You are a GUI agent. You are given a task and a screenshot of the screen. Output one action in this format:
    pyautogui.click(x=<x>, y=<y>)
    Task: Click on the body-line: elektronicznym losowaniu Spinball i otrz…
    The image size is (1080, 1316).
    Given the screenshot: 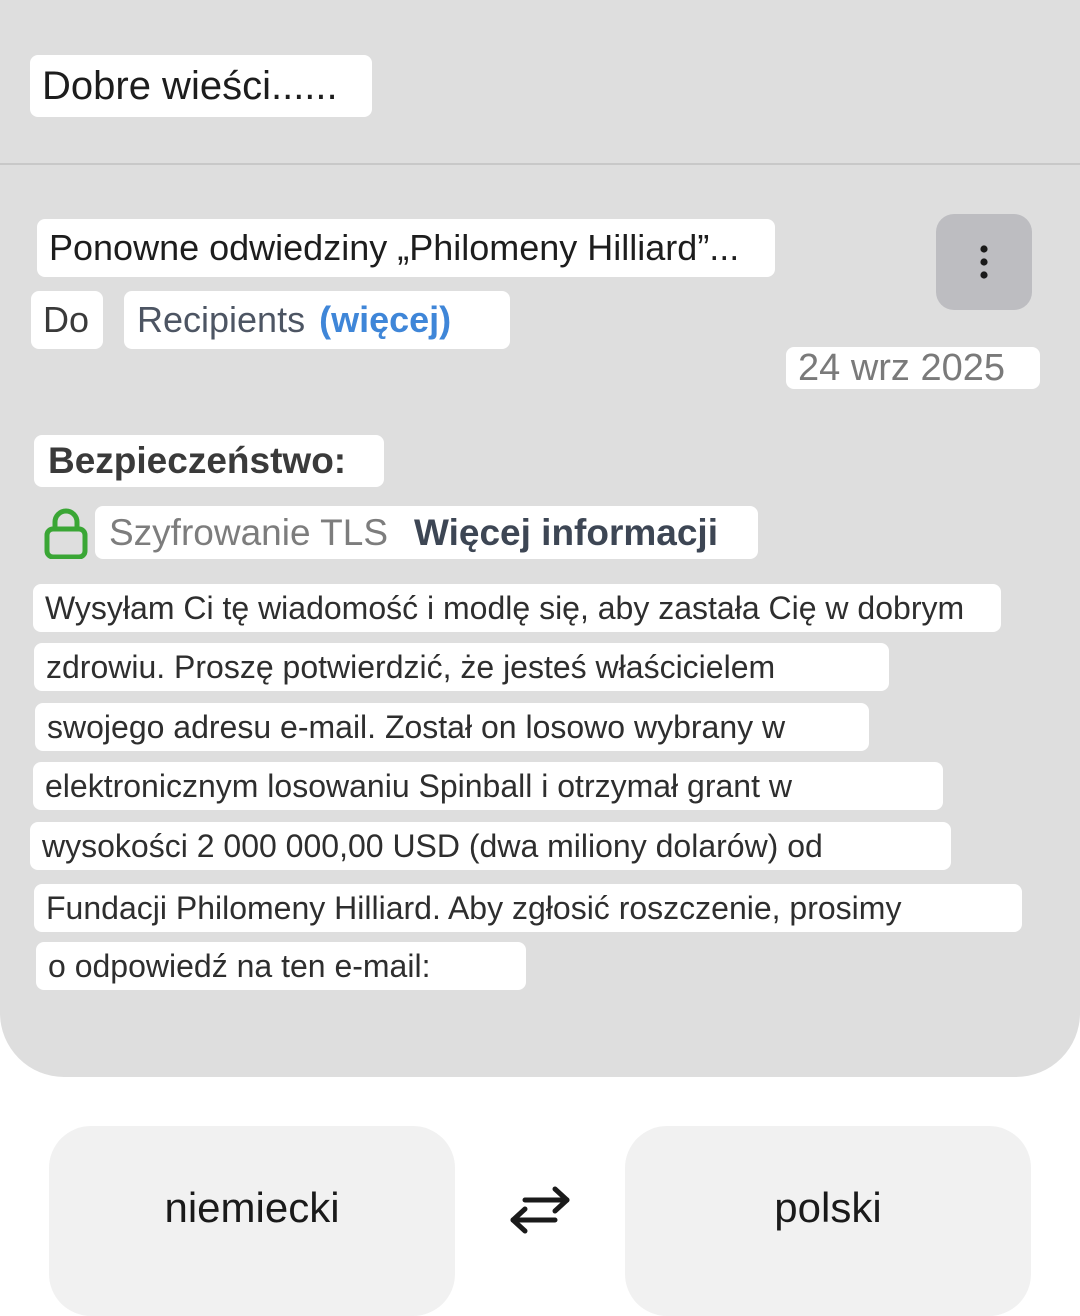 What is the action you would take?
    pyautogui.click(x=488, y=786)
    